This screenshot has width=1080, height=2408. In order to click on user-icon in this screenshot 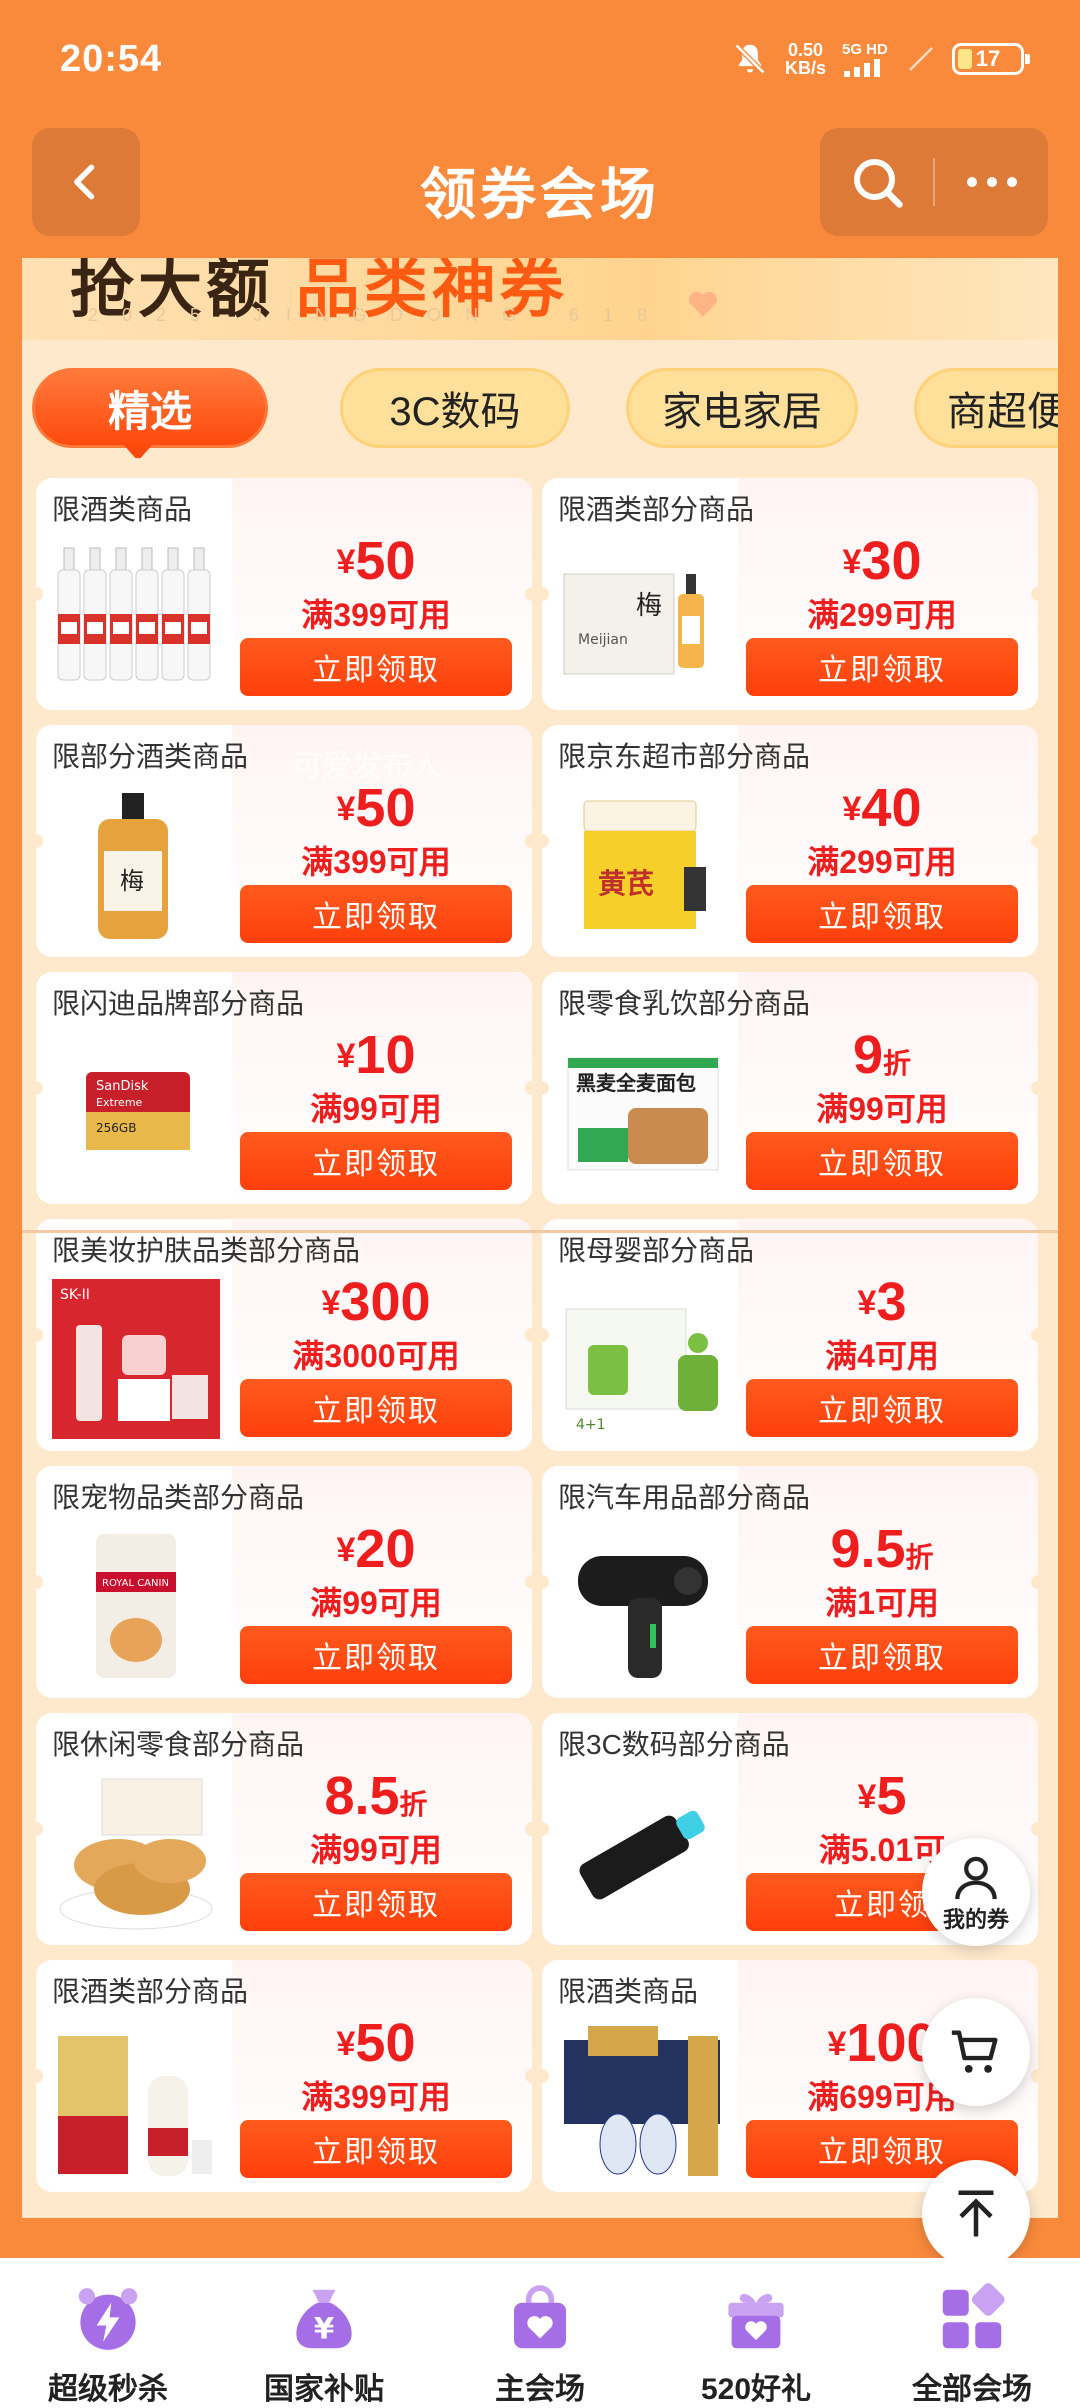, I will do `click(976, 1878)`.